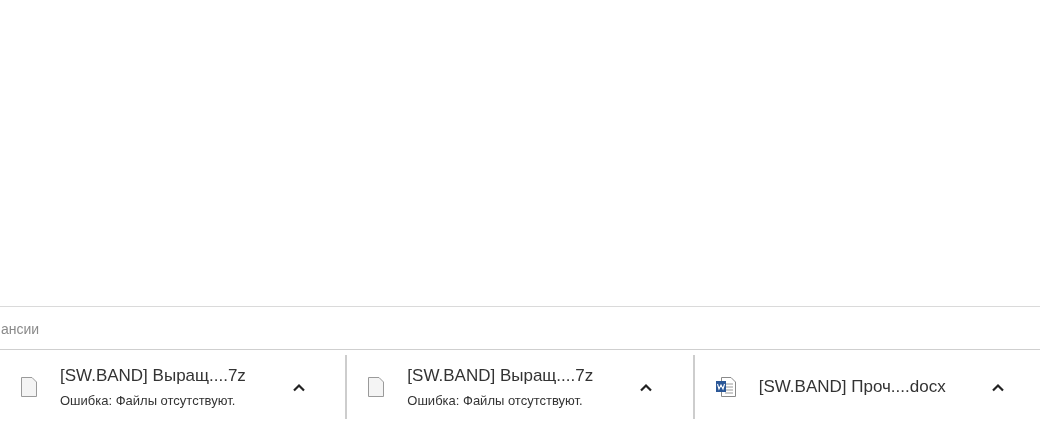 The width and height of the screenshot is (1040, 424). Describe the element at coordinates (20, 329) in the screenshot. I see `footer-text: ансии` at that location.